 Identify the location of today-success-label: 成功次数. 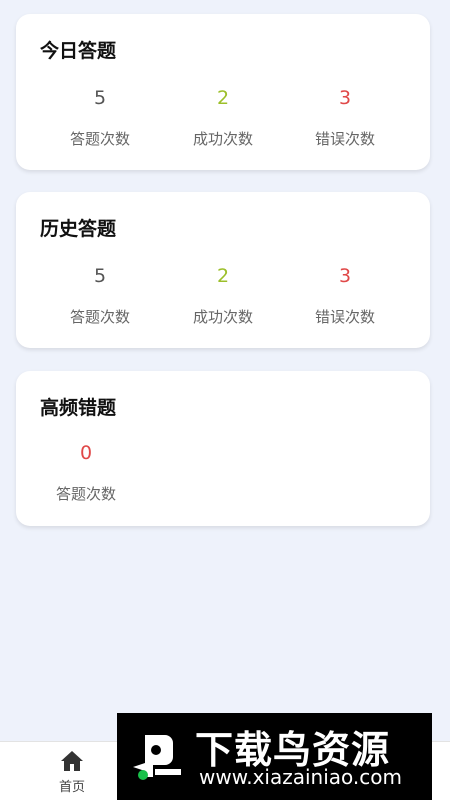
(222, 139).